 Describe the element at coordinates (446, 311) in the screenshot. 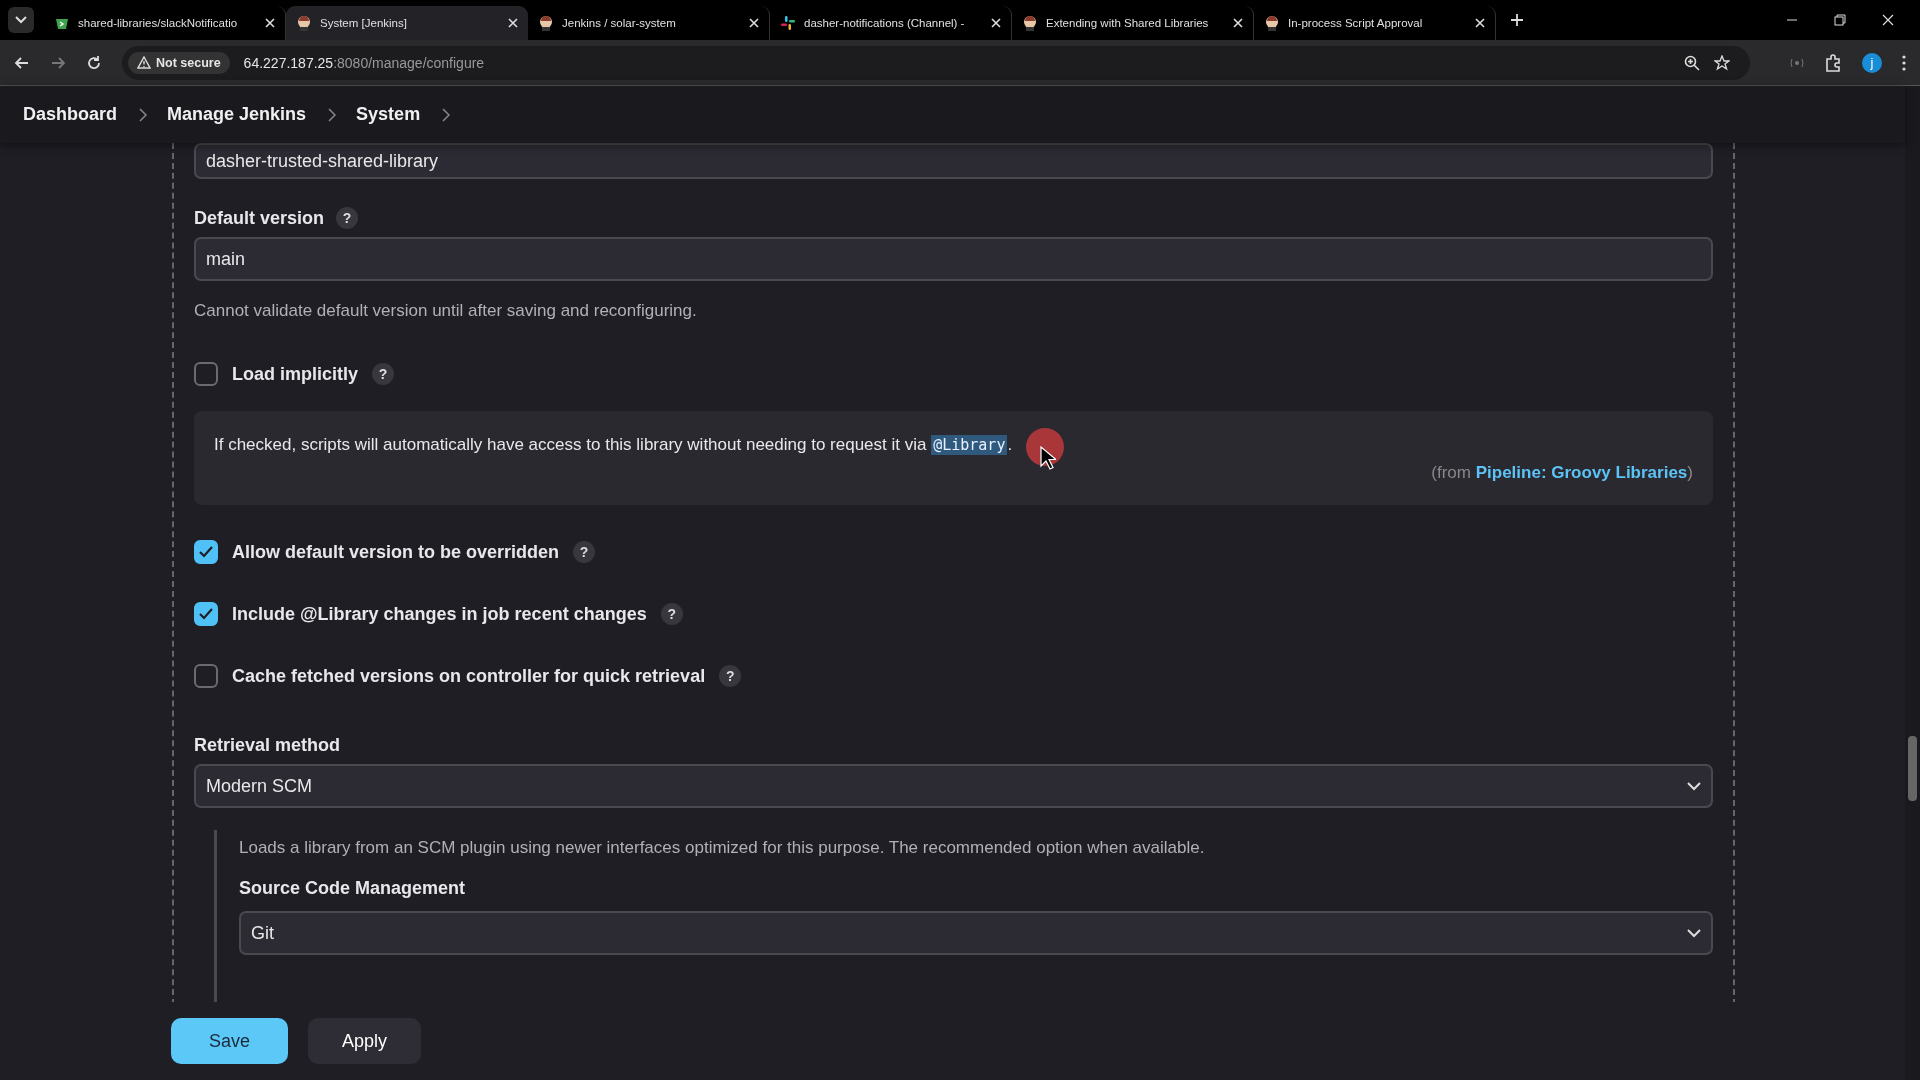

I see `validation-hint: Cannot validate default version until after saving and reconfiguring.` at that location.